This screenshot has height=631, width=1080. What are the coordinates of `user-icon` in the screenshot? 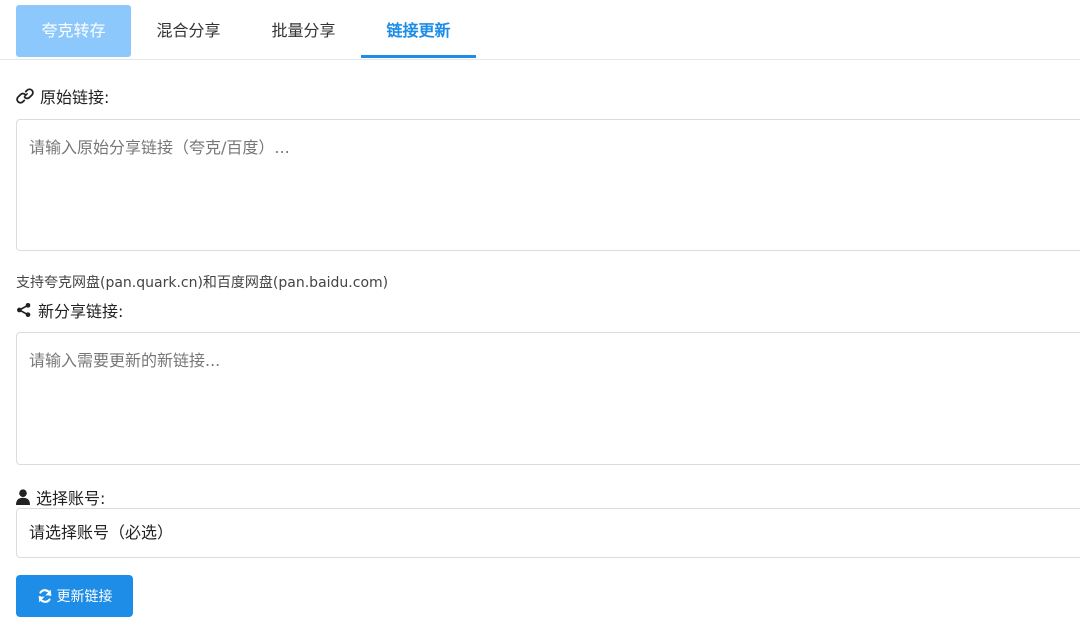 It's located at (23, 497).